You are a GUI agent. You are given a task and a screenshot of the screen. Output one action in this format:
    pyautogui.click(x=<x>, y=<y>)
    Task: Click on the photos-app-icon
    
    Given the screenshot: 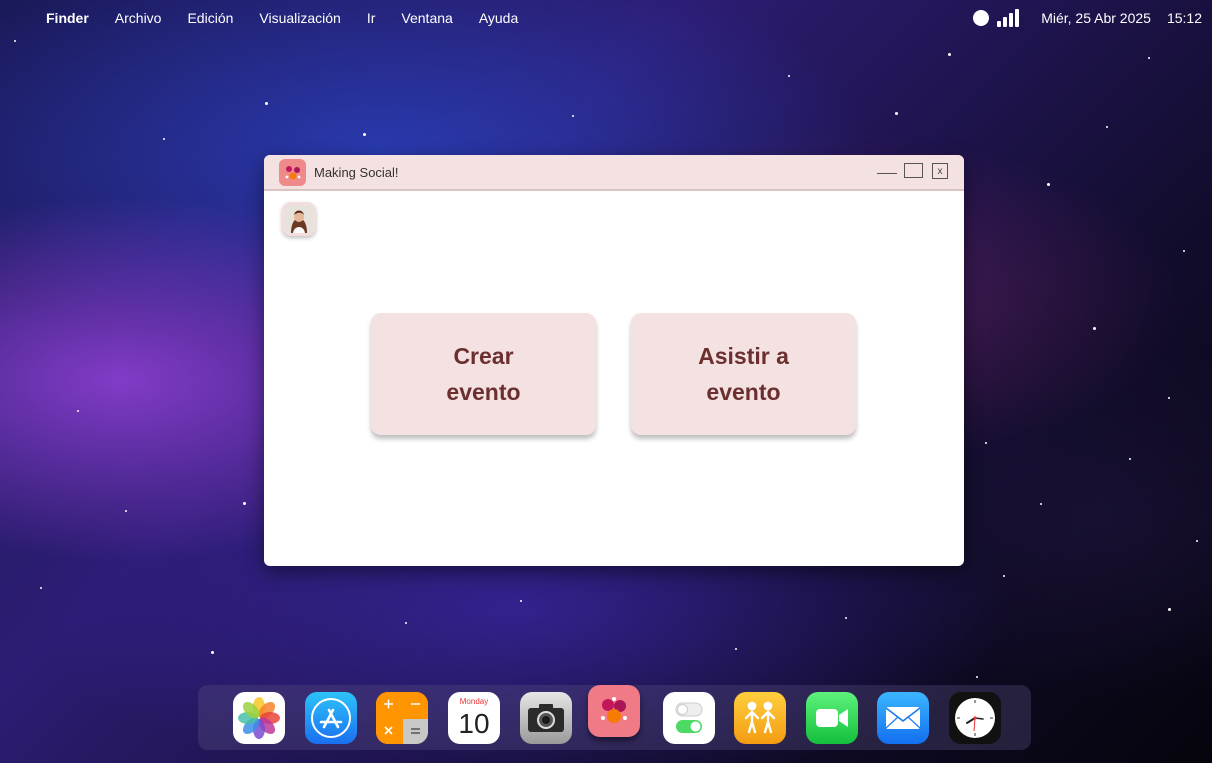 What is the action you would take?
    pyautogui.click(x=259, y=718)
    